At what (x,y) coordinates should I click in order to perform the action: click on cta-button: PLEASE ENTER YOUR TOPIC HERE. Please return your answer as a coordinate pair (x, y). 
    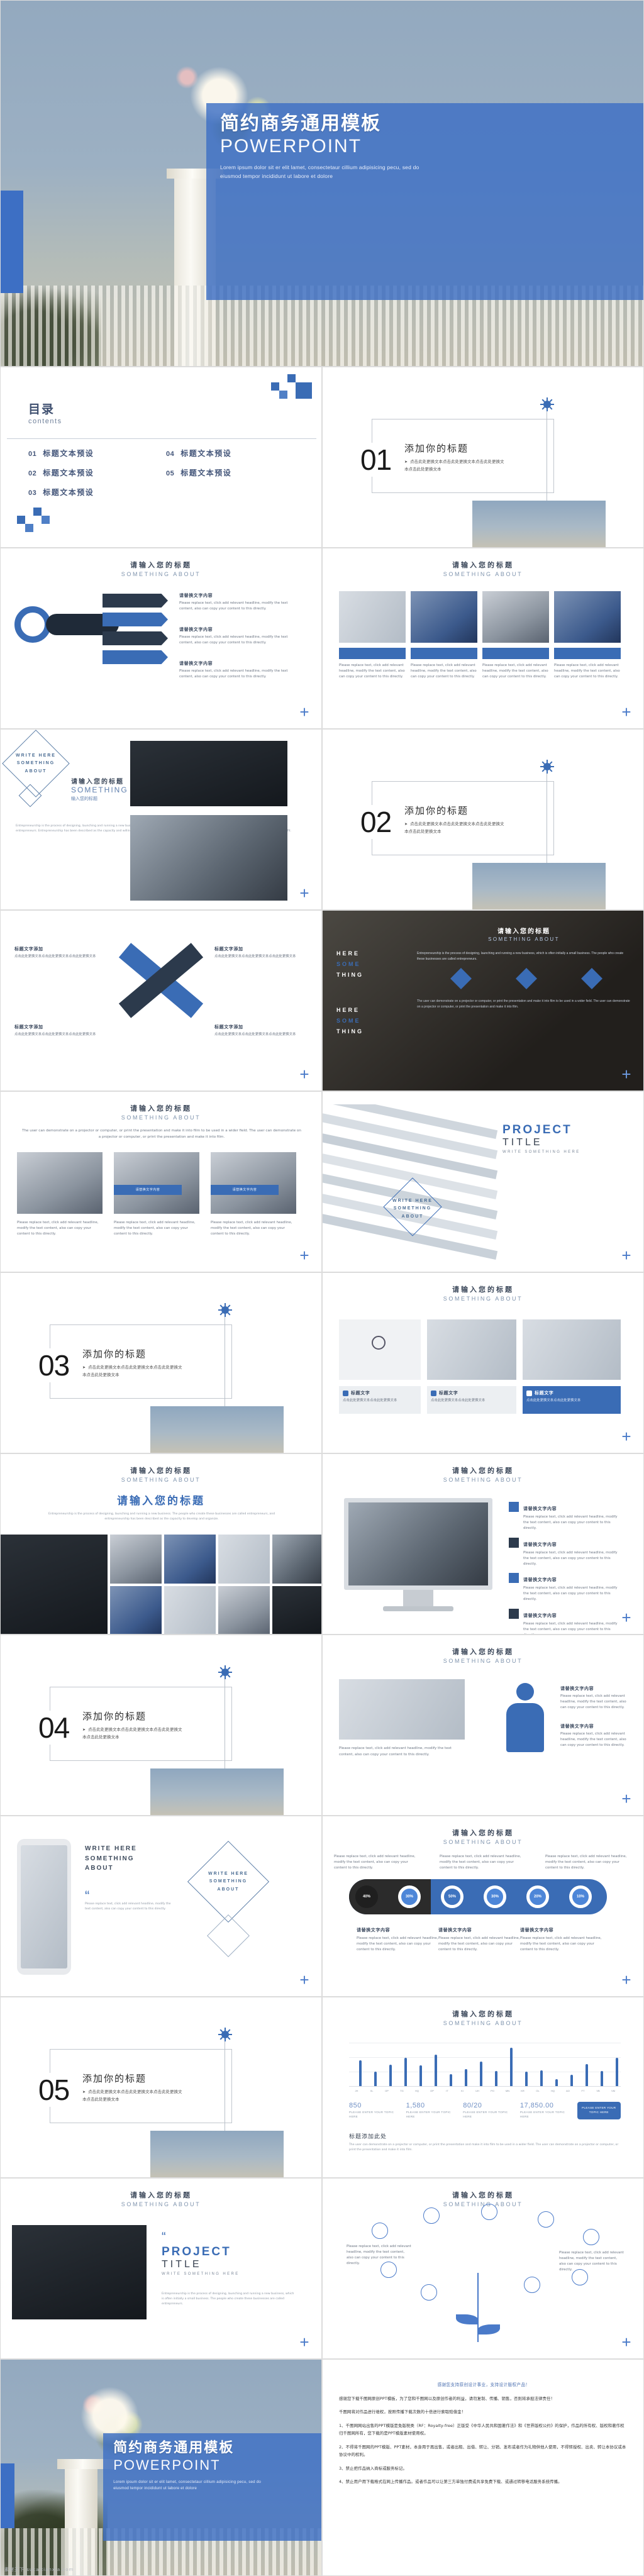
    Looking at the image, I should click on (599, 2110).